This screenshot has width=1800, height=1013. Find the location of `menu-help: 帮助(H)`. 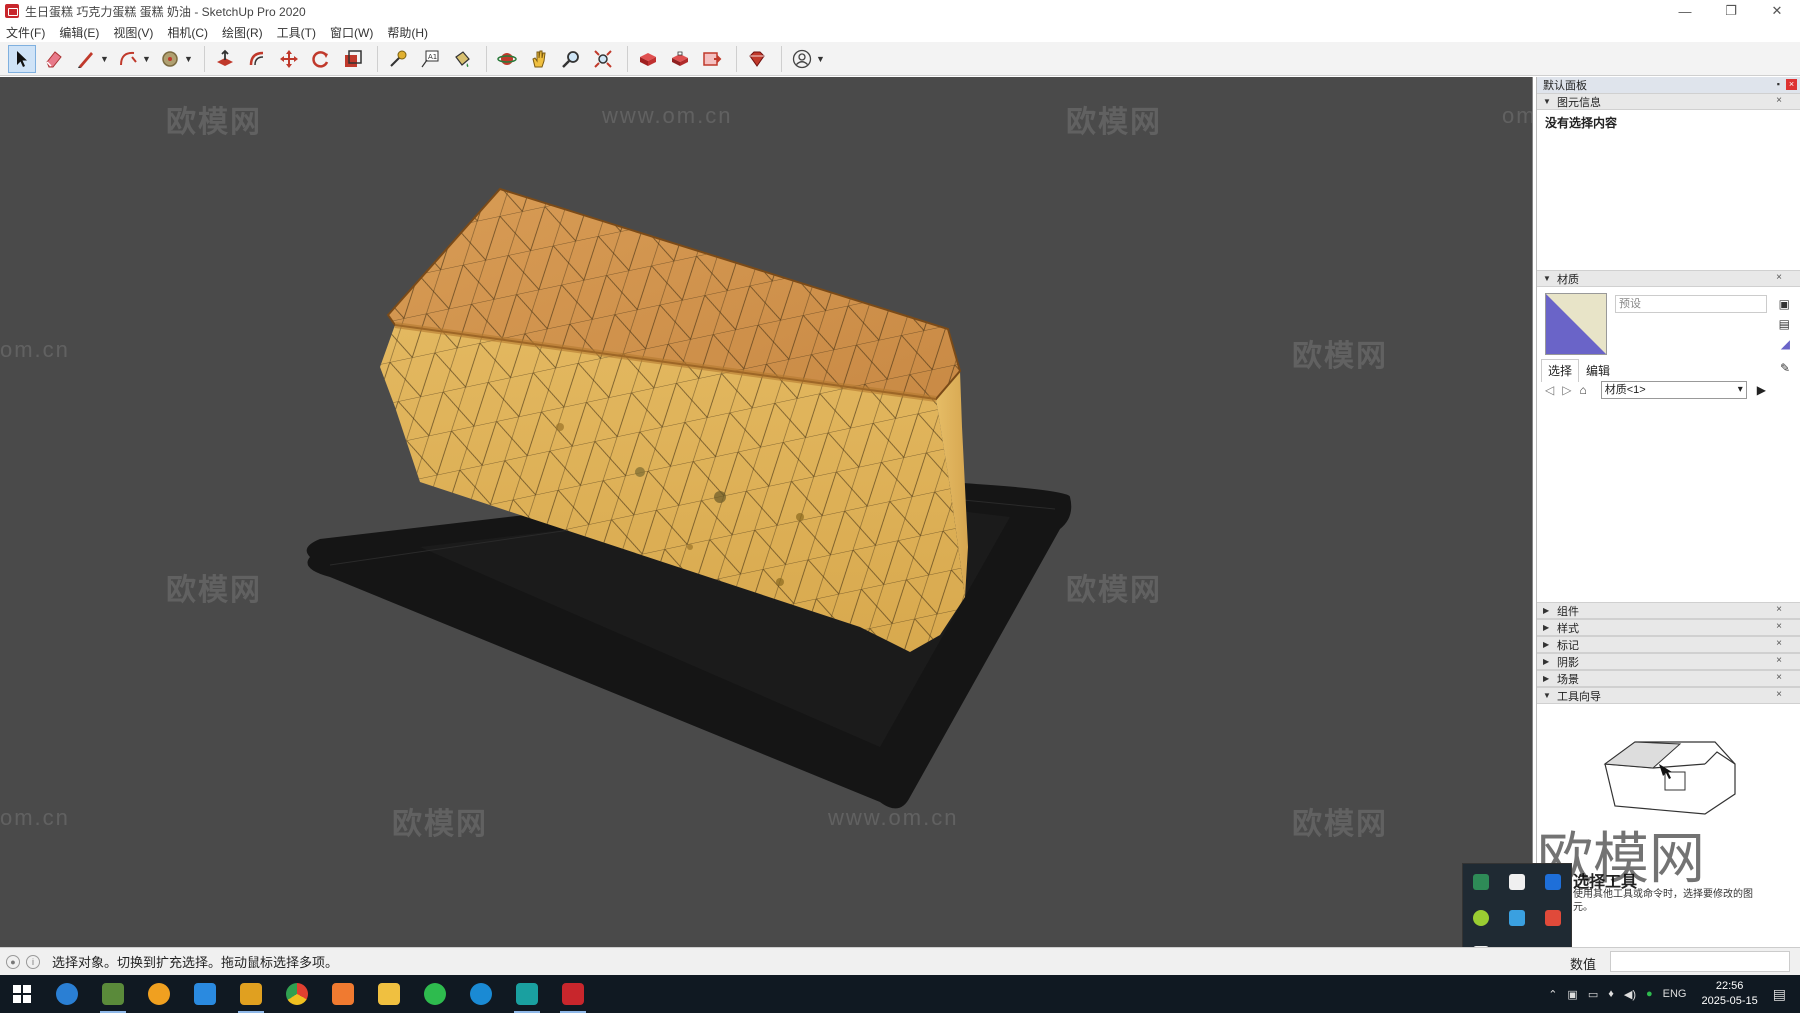

menu-help: 帮助(H) is located at coordinates (407, 32).